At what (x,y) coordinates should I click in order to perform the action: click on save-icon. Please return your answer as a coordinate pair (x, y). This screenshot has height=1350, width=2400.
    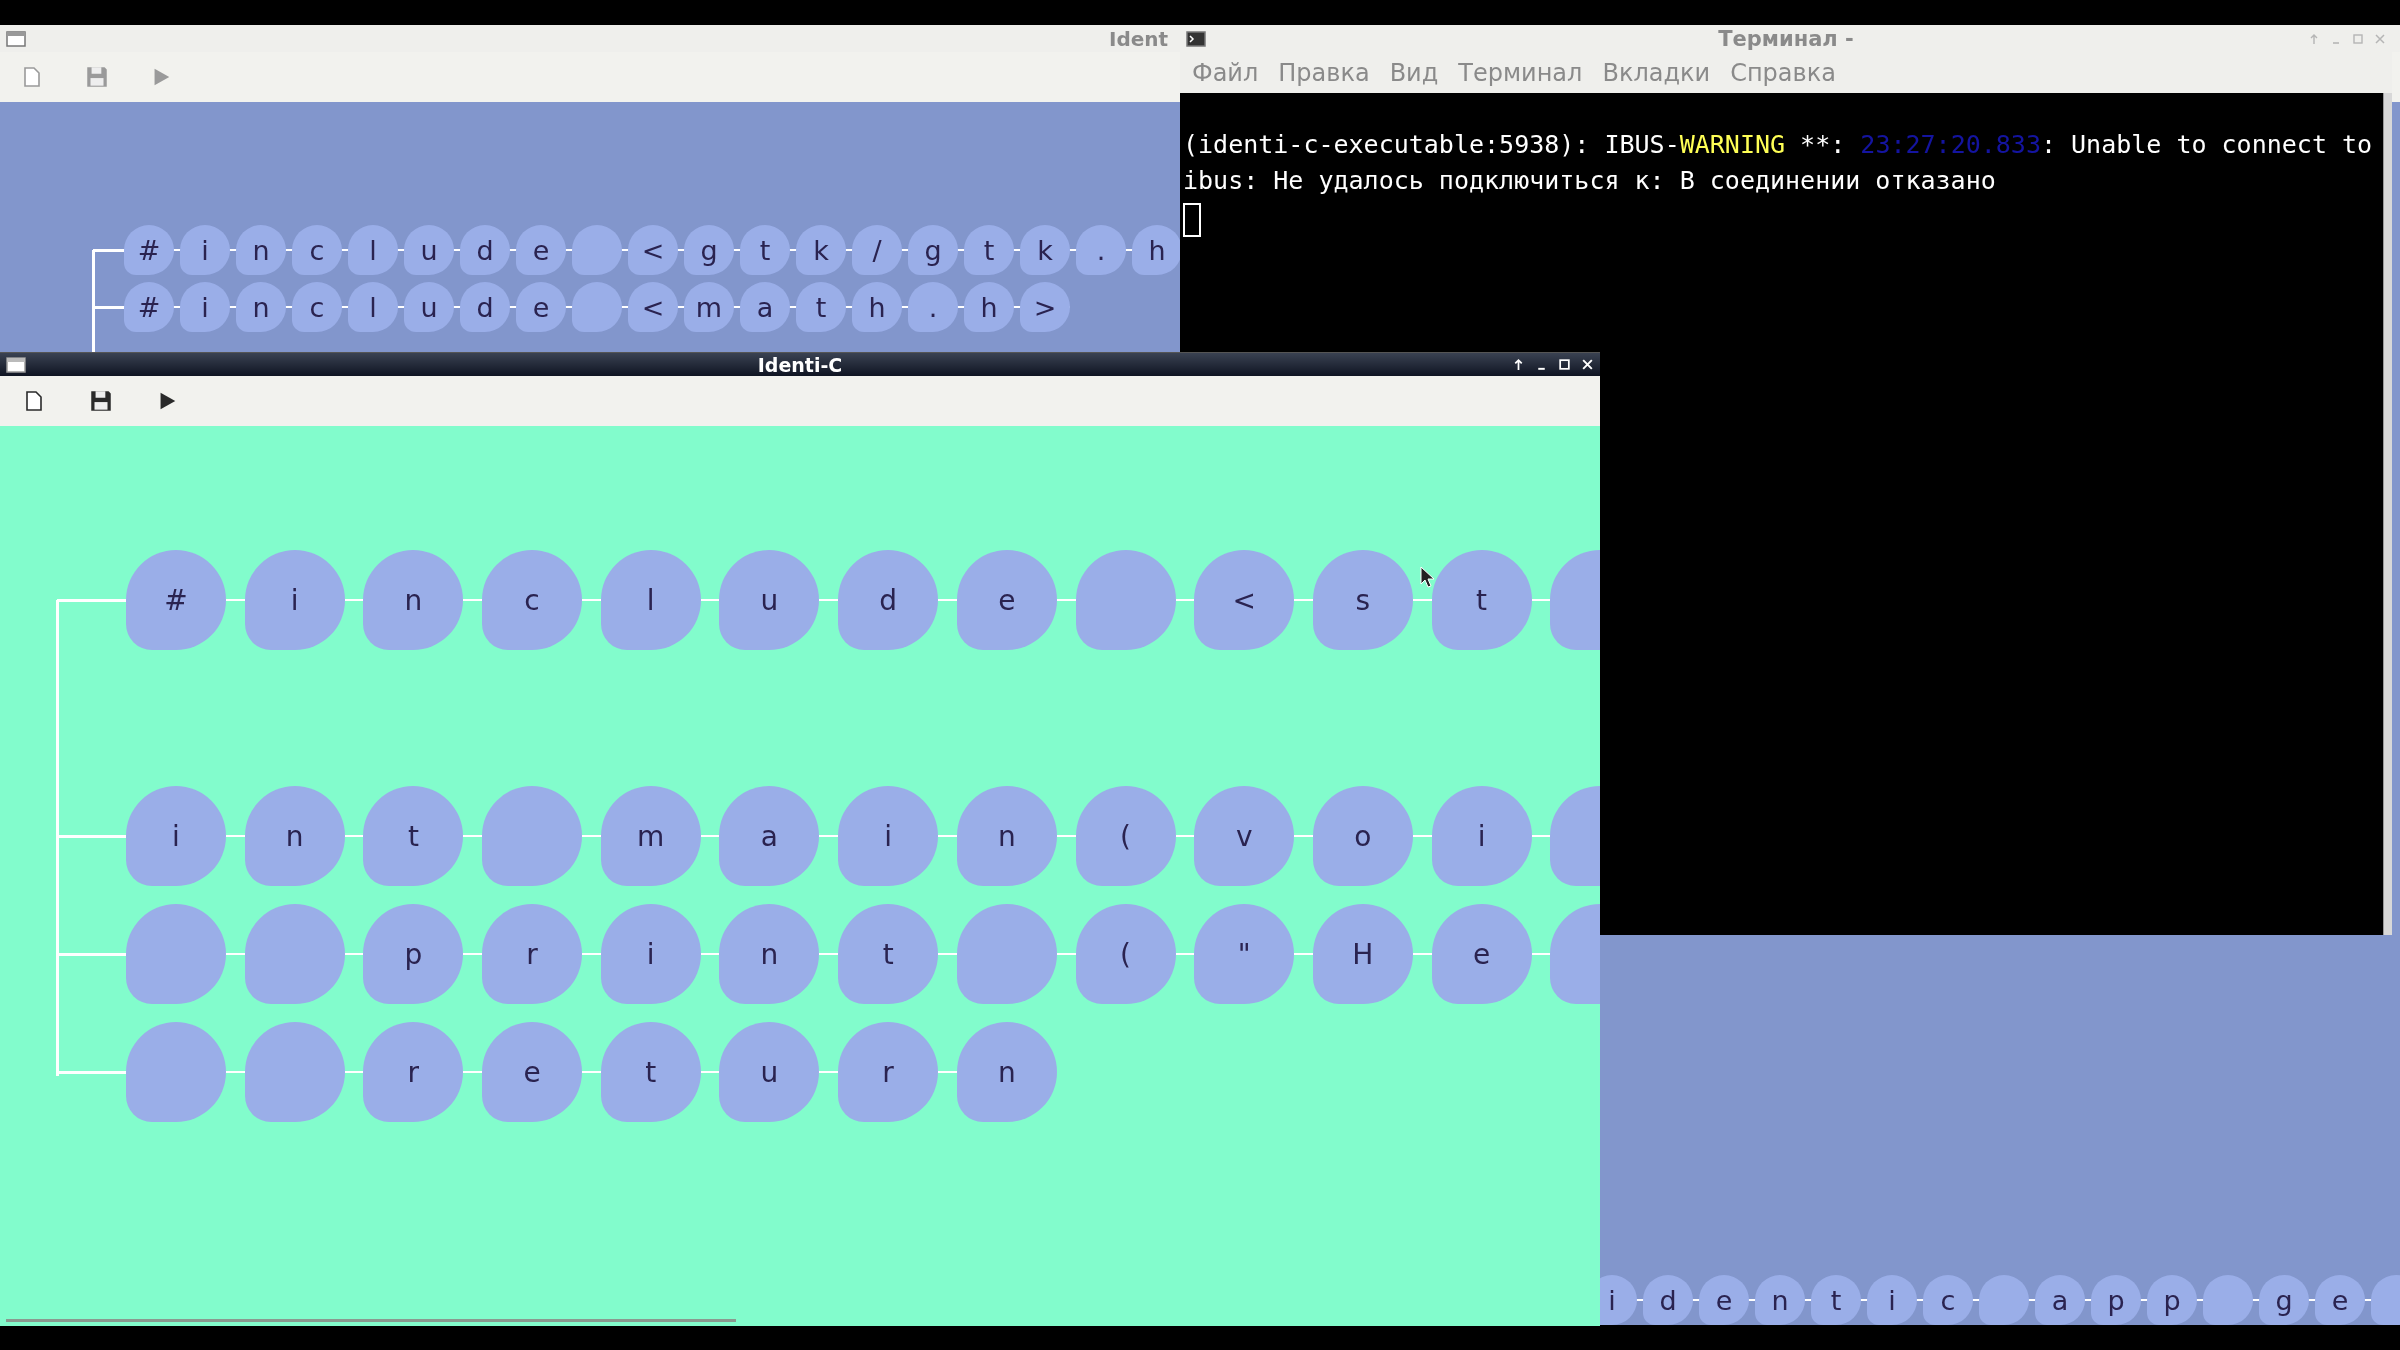
    Looking at the image, I should click on (101, 401).